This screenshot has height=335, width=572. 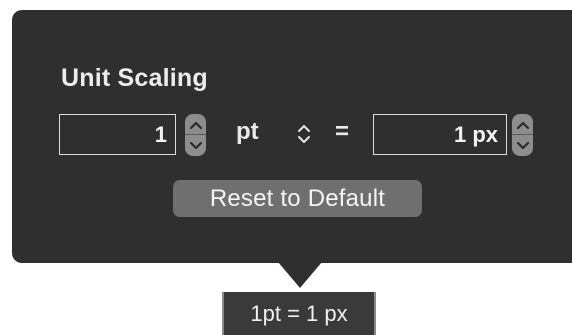 I want to click on equals-sign: =, so click(x=342, y=131).